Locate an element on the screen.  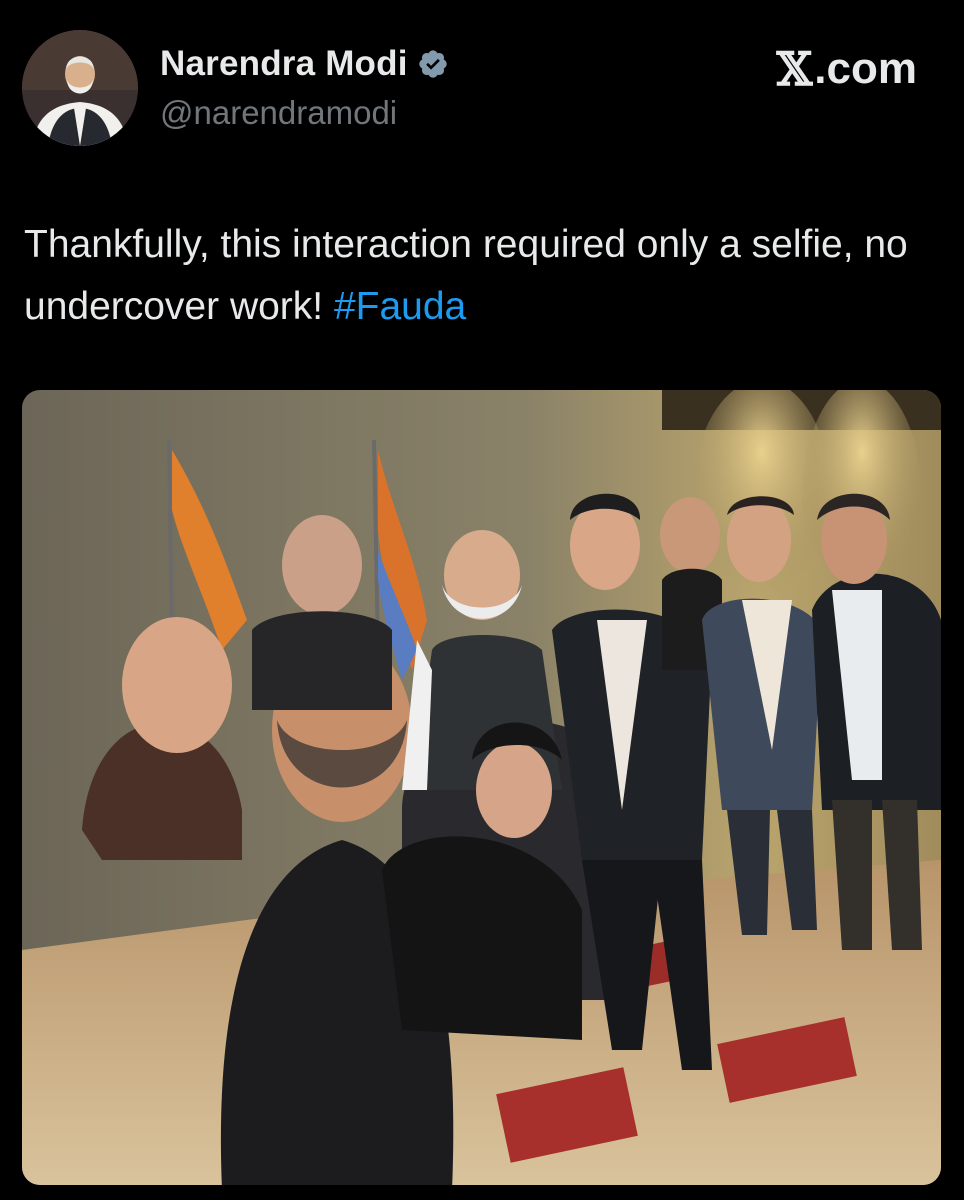
brand-suffix: .com is located at coordinates (865, 68).